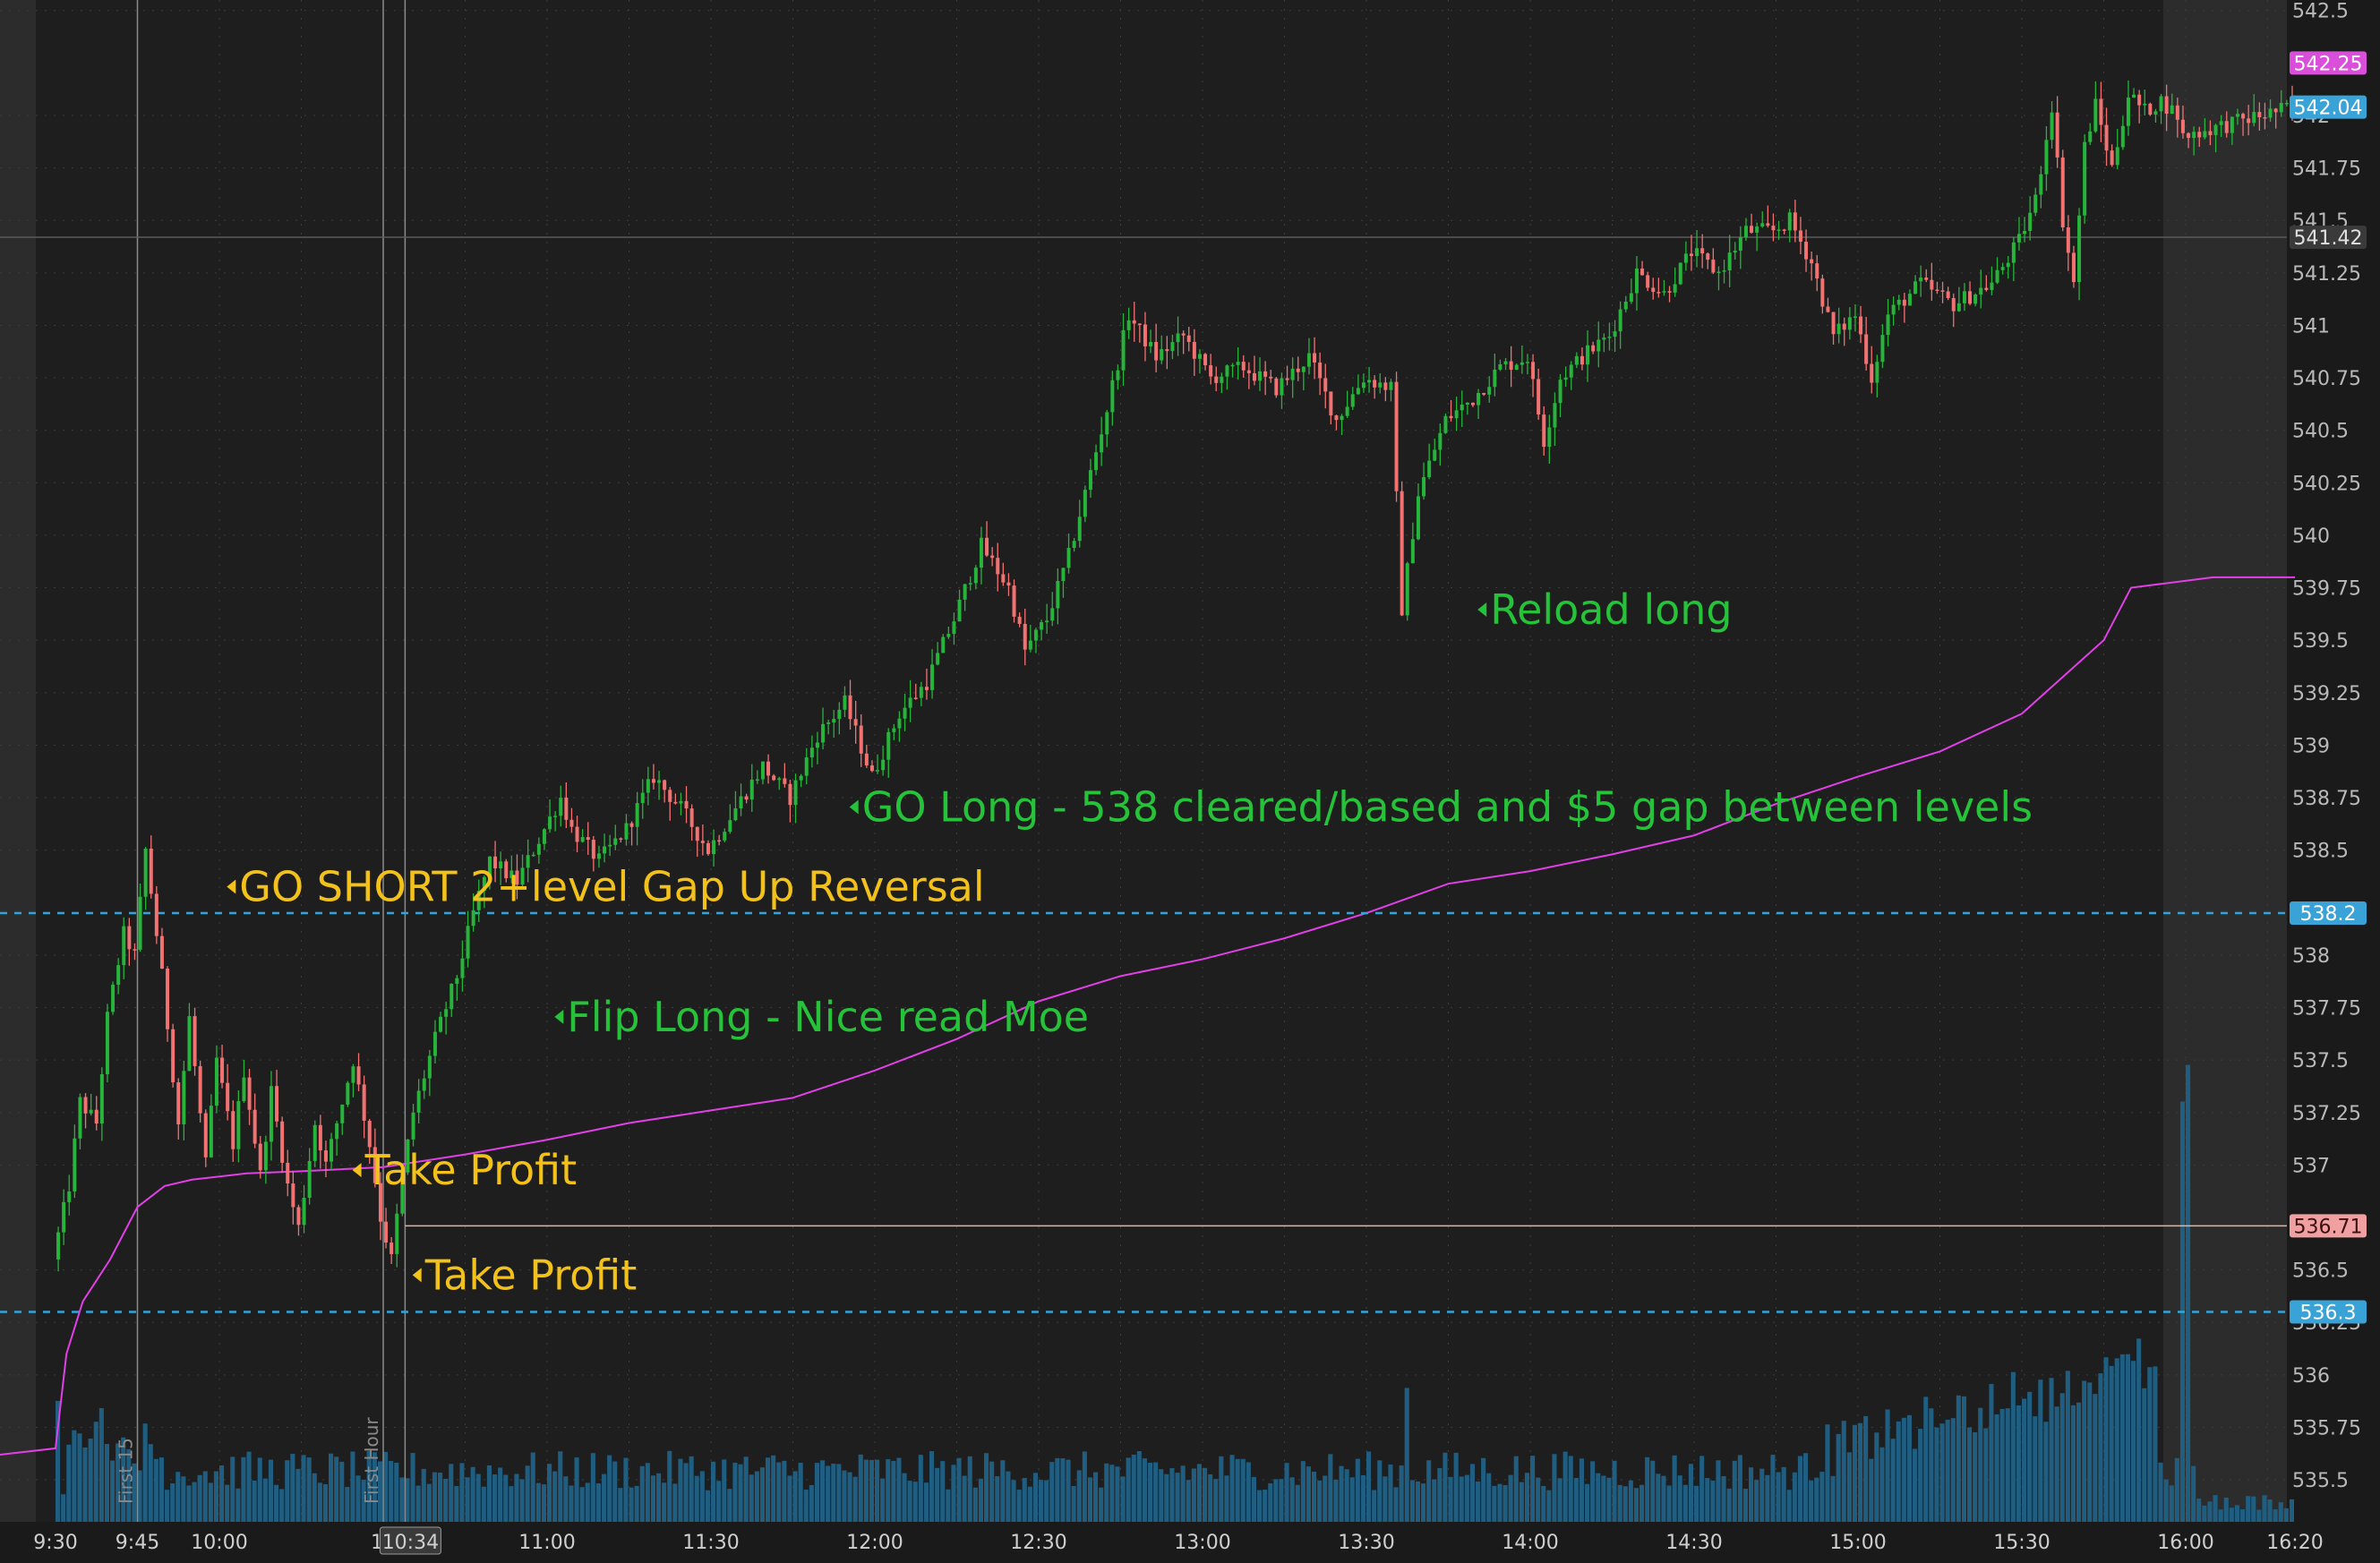 The image size is (2380, 1563). Describe the element at coordinates (2328, 109) in the screenshot. I see `price-badge-label: 542.04` at that location.